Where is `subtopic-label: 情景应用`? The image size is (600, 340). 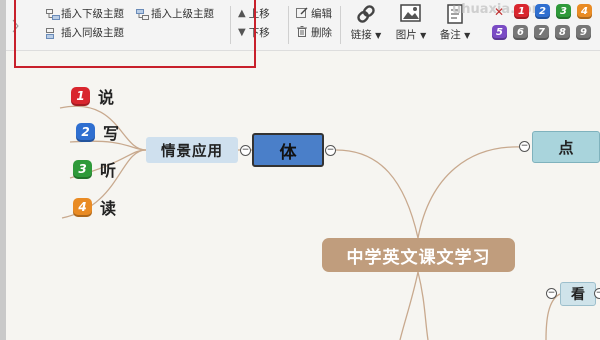 subtopic-label: 情景应用 is located at coordinates (192, 151).